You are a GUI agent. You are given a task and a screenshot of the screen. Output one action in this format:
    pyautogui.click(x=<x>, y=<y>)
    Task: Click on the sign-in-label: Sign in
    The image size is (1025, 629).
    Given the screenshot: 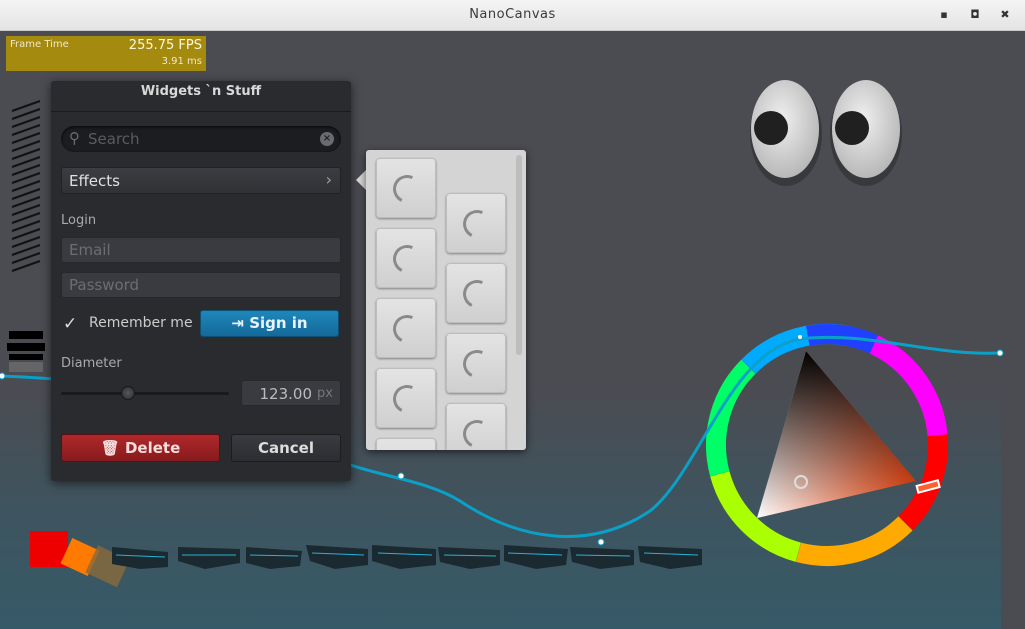 What is the action you would take?
    pyautogui.click(x=278, y=323)
    